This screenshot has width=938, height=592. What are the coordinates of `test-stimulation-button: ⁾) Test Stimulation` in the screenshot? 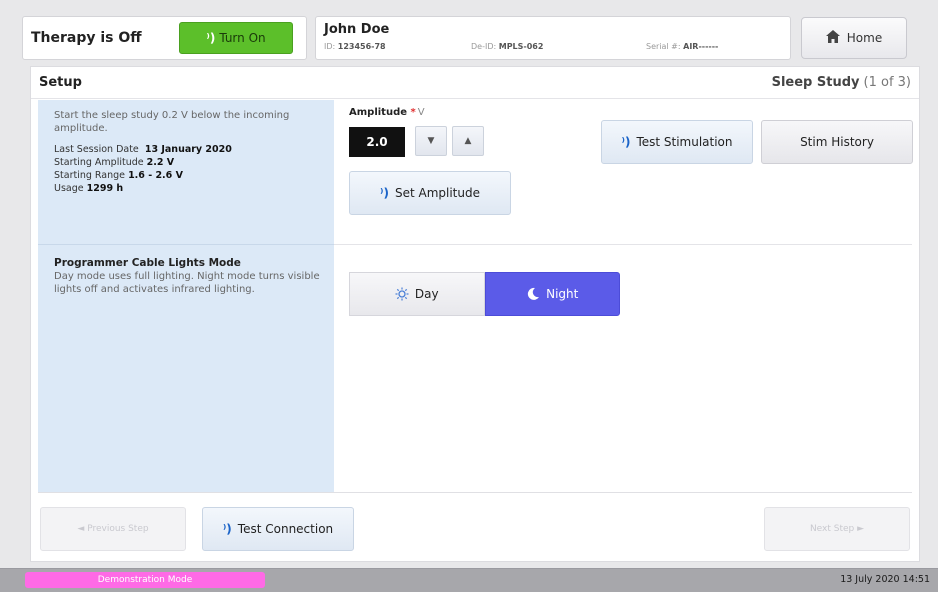 It's located at (677, 142).